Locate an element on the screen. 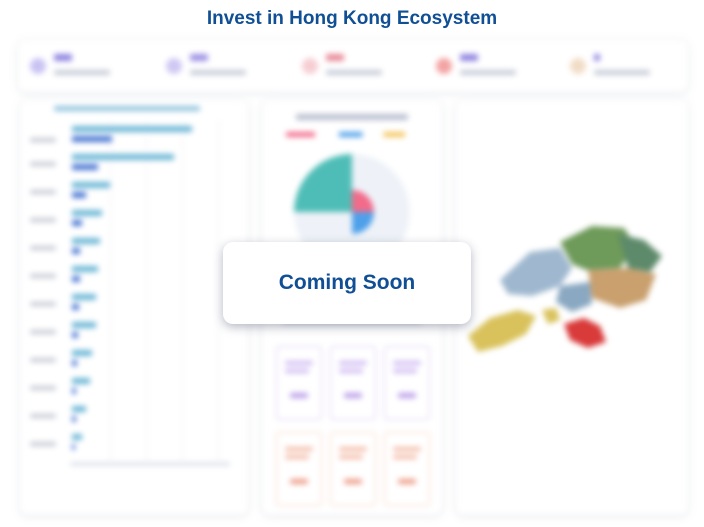  pin-icon is located at coordinates (444, 66).